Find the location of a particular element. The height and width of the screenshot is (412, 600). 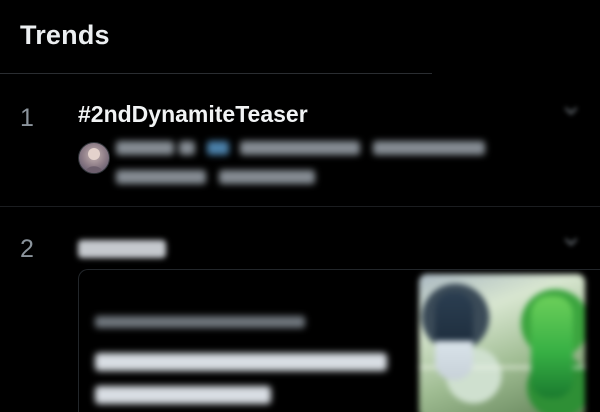

trend-rank: 1 is located at coordinates (27, 118).